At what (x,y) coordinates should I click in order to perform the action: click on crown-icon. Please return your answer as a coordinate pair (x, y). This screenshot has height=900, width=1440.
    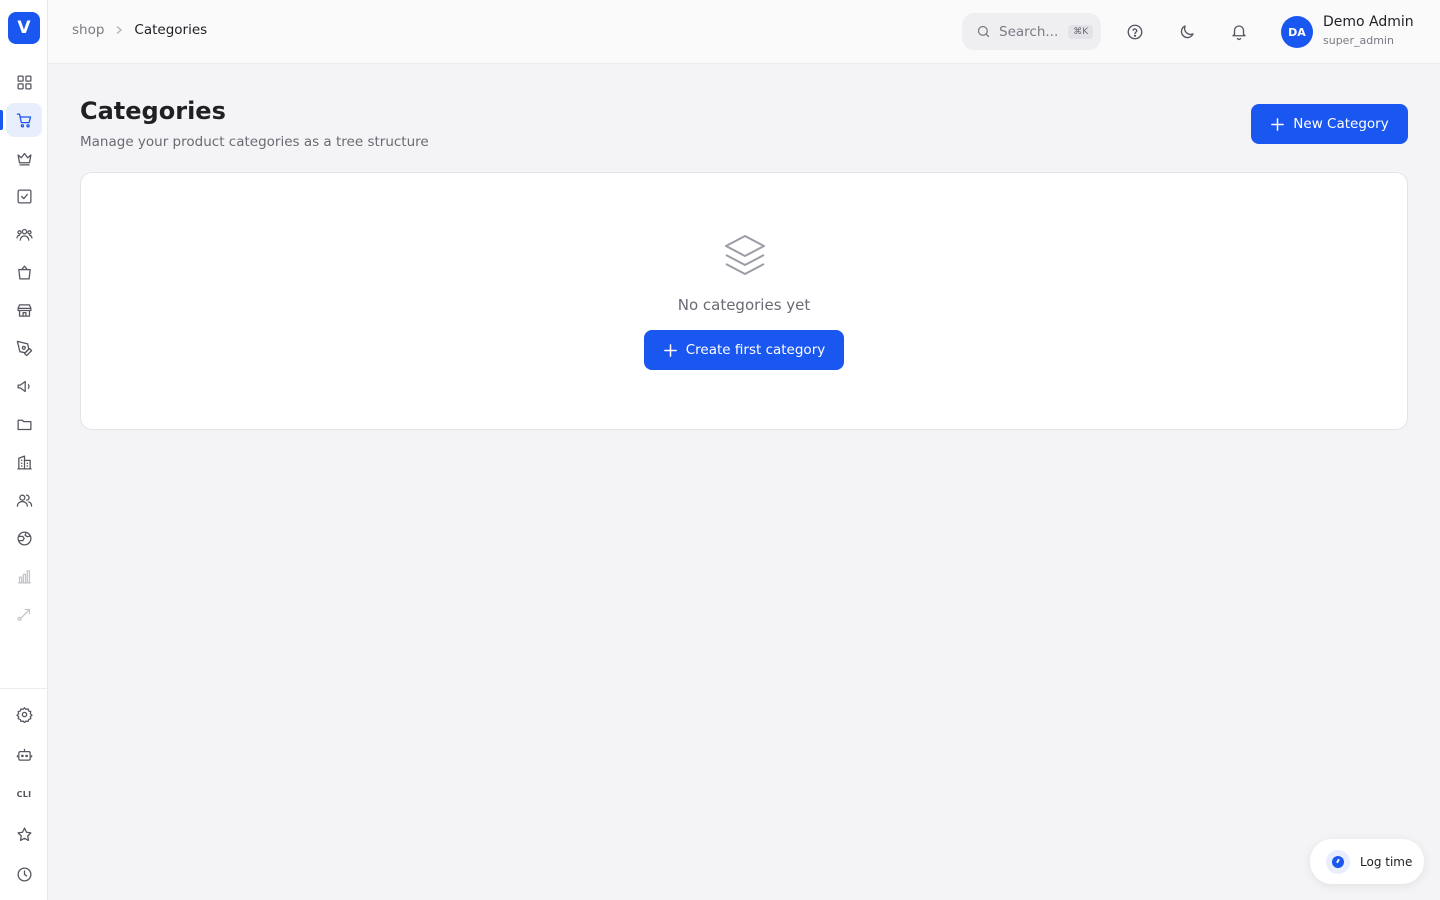
    Looking at the image, I should click on (24, 159).